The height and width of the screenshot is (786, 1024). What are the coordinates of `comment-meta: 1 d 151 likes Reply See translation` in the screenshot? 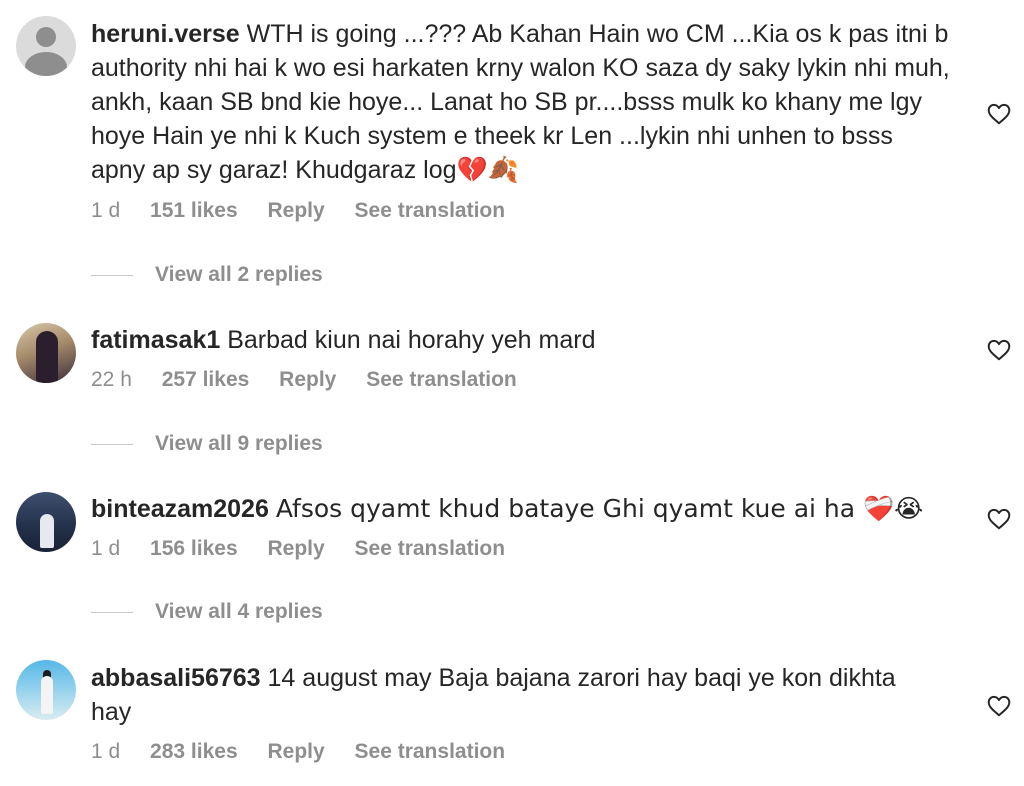 It's located at (310, 211).